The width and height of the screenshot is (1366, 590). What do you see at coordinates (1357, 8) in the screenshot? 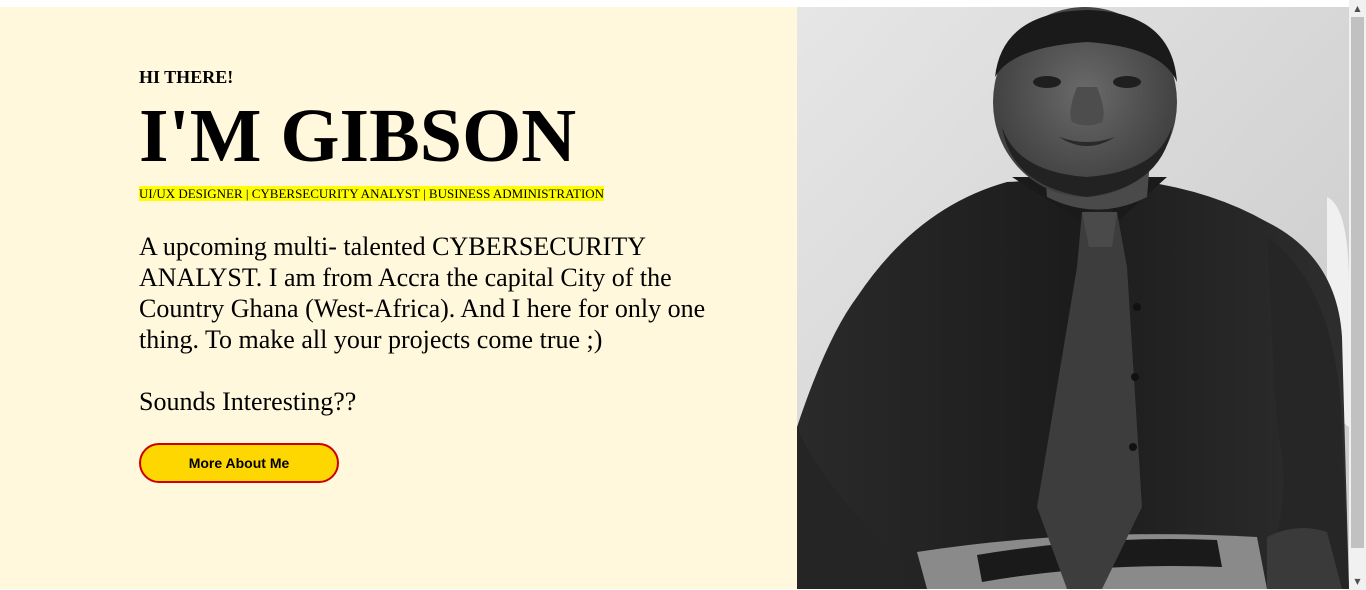
I see `scroll-up-arrow-icon: ▲` at bounding box center [1357, 8].